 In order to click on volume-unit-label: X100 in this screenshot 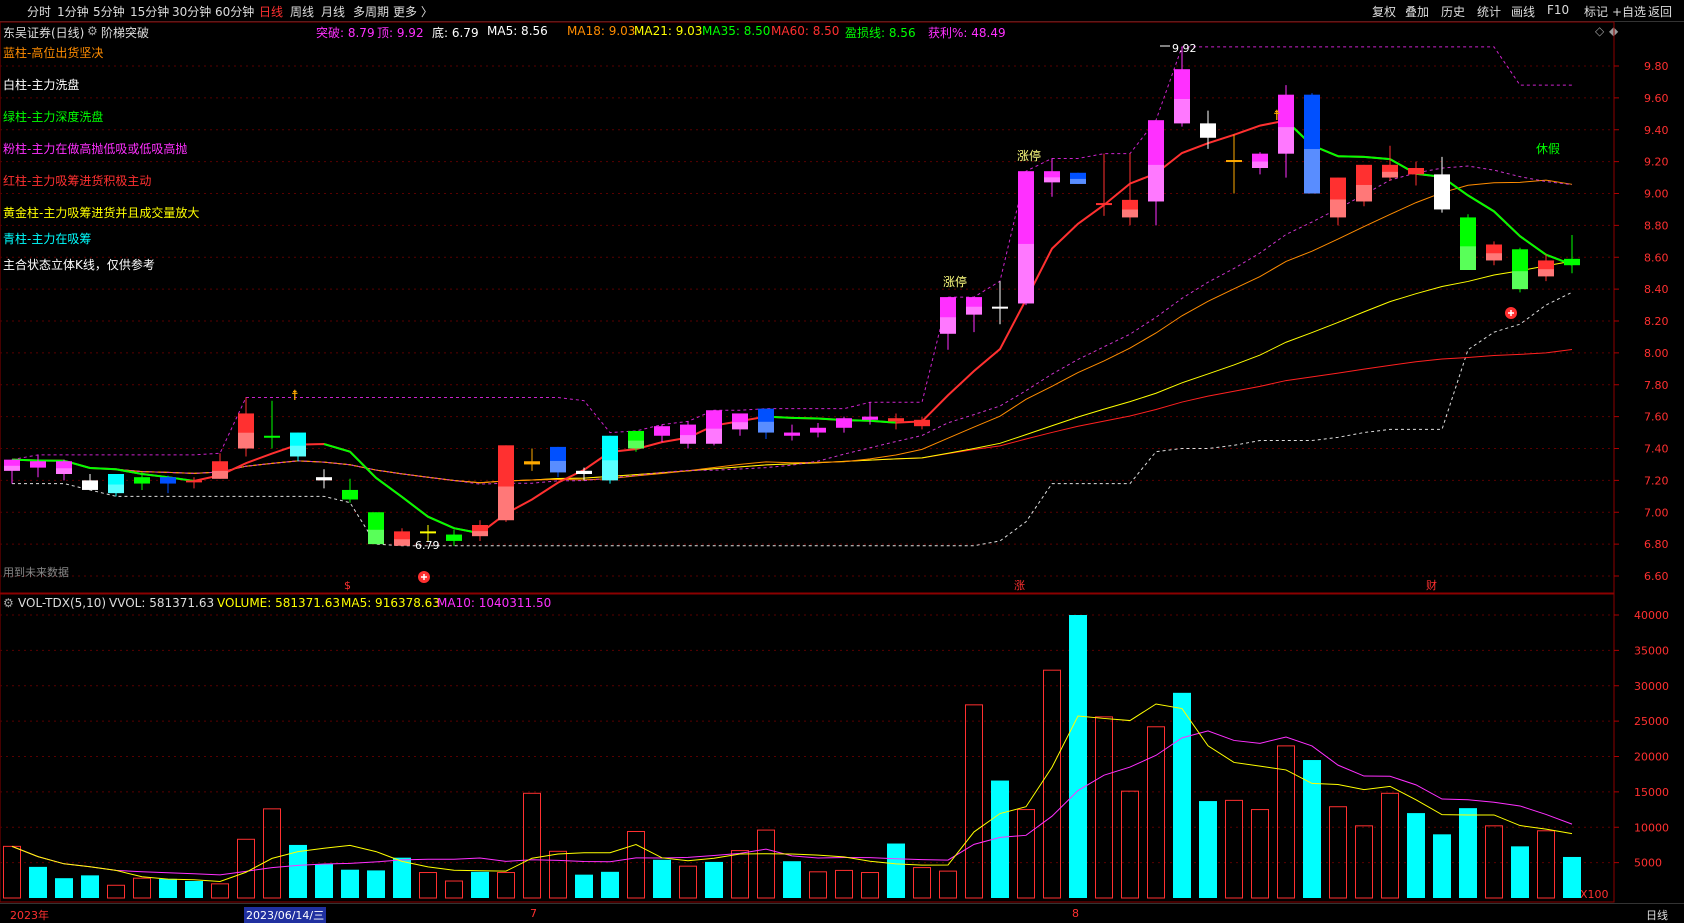, I will do `click(1594, 894)`.